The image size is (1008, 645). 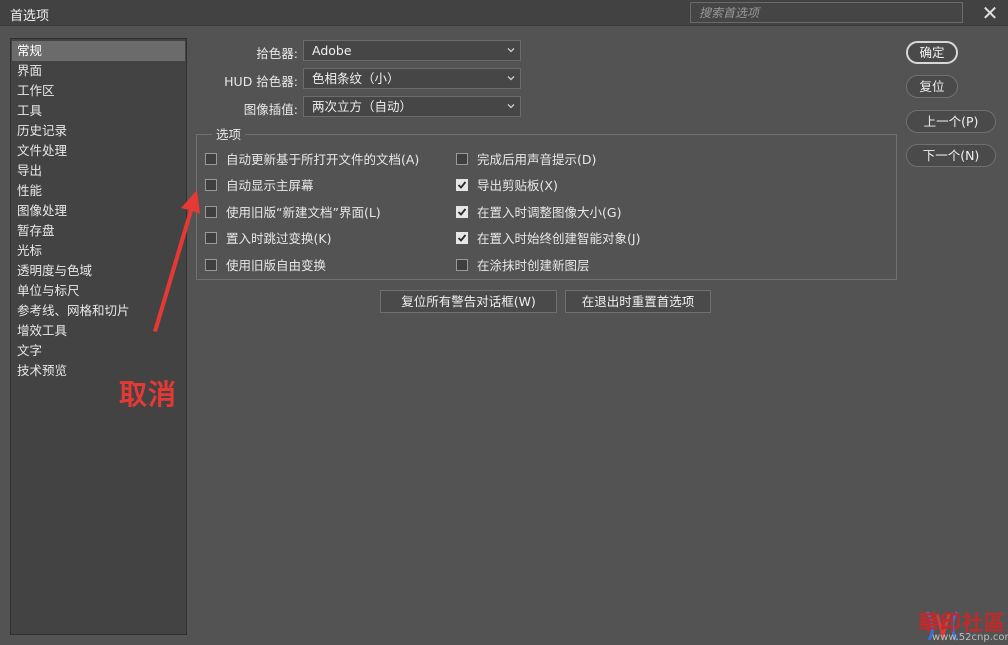 I want to click on annotation-text: 取消, so click(x=148, y=394).